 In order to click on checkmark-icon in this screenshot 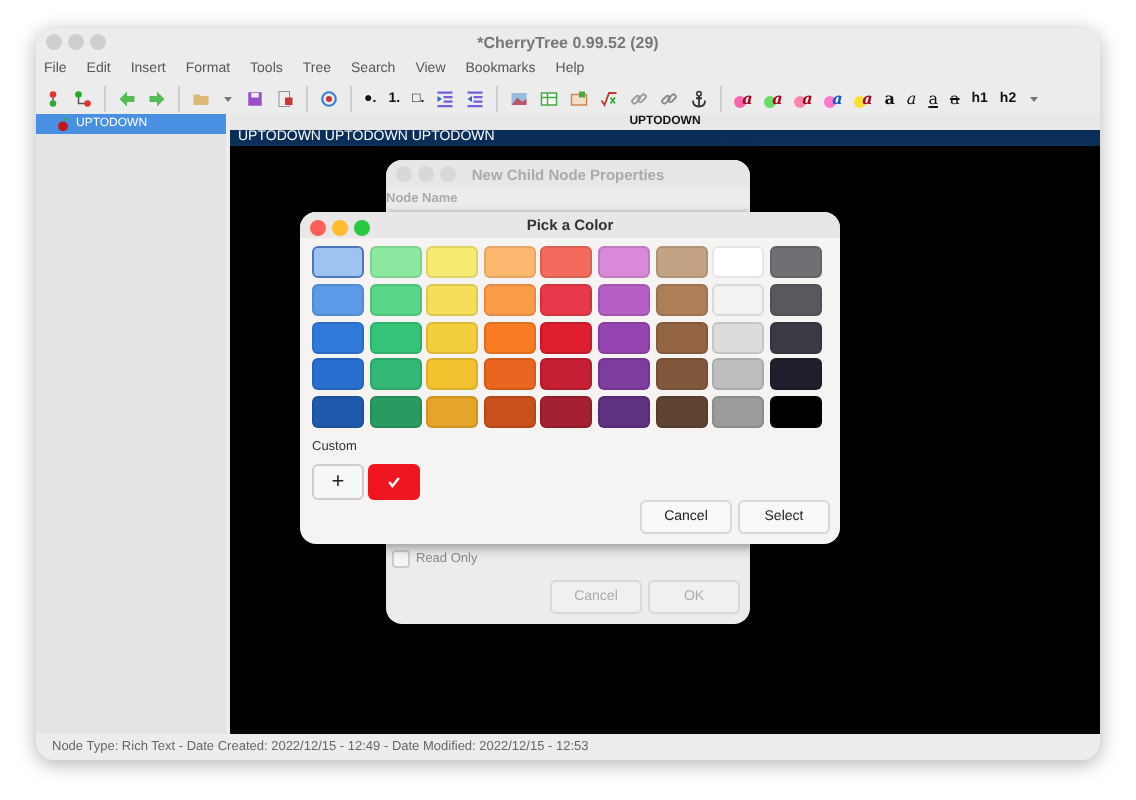, I will do `click(394, 482)`.